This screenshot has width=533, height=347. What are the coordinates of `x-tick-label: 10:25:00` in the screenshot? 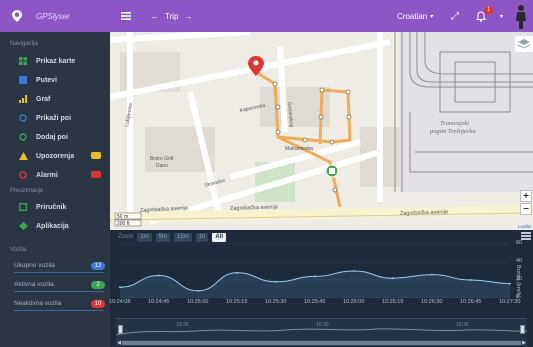 It's located at (198, 302).